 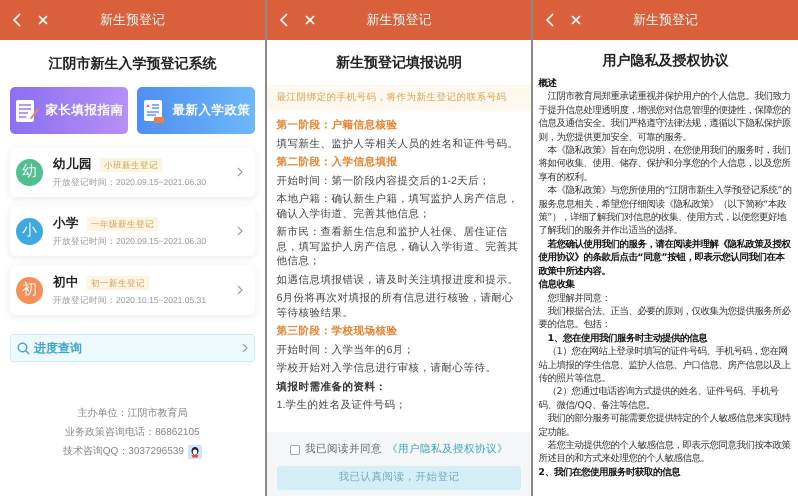 I want to click on paragraph: （2）您通过电话咨询方式提供的姓名、证件号码、手机号码、微信/QQ、备注等信息。, so click(x=659, y=398).